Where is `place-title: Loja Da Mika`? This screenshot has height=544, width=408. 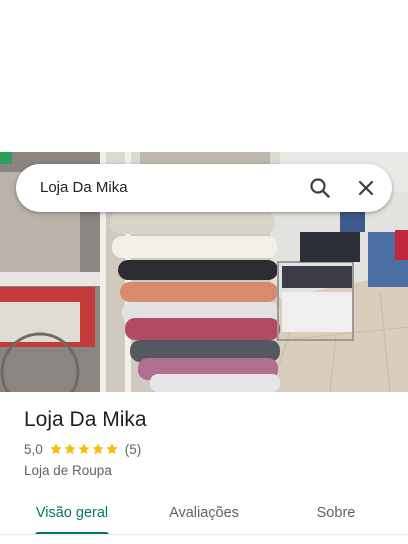 place-title: Loja Da Mika is located at coordinates (85, 419).